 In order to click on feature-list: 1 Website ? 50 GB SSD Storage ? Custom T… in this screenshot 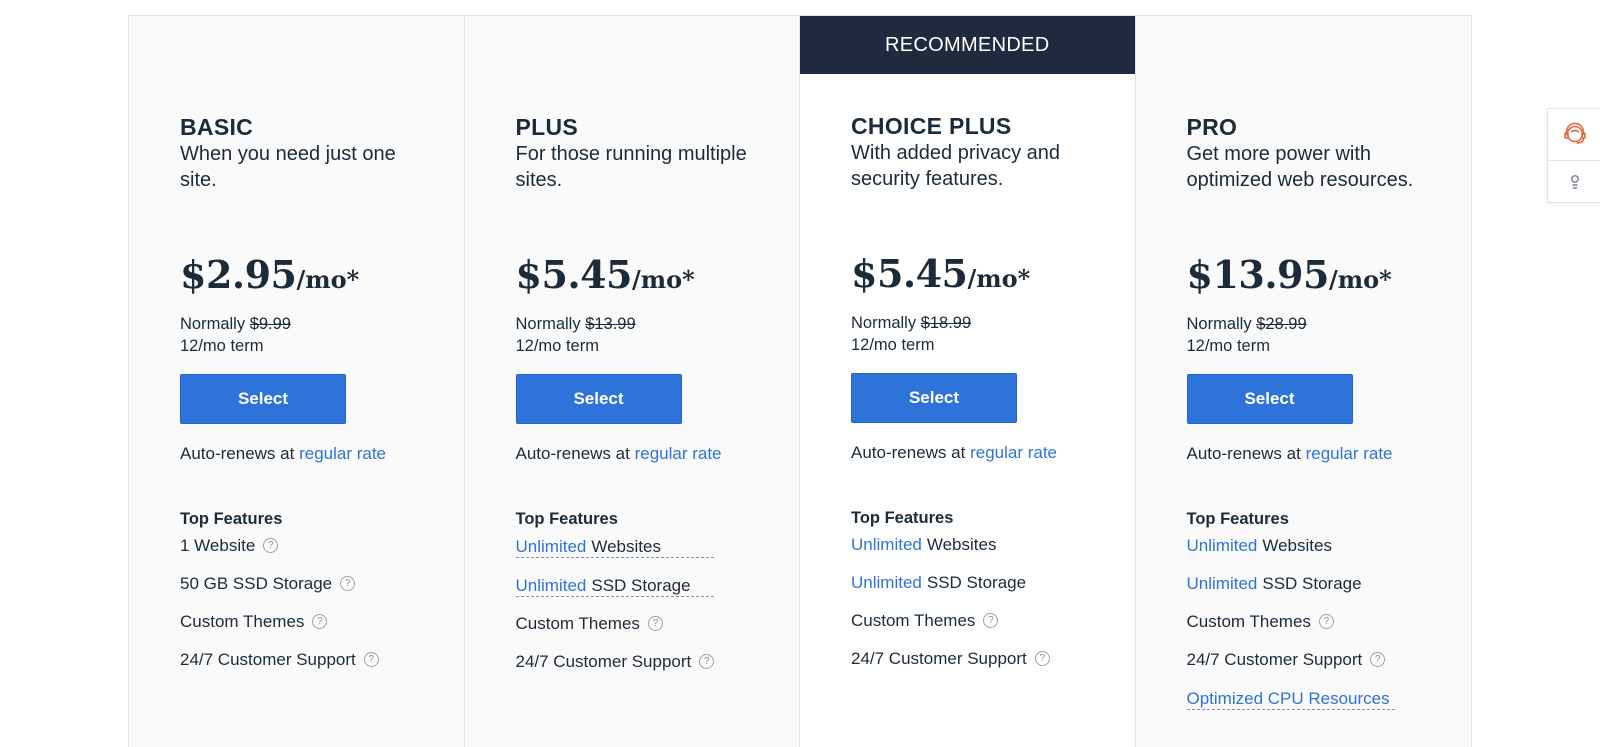, I will do `click(279, 612)`.